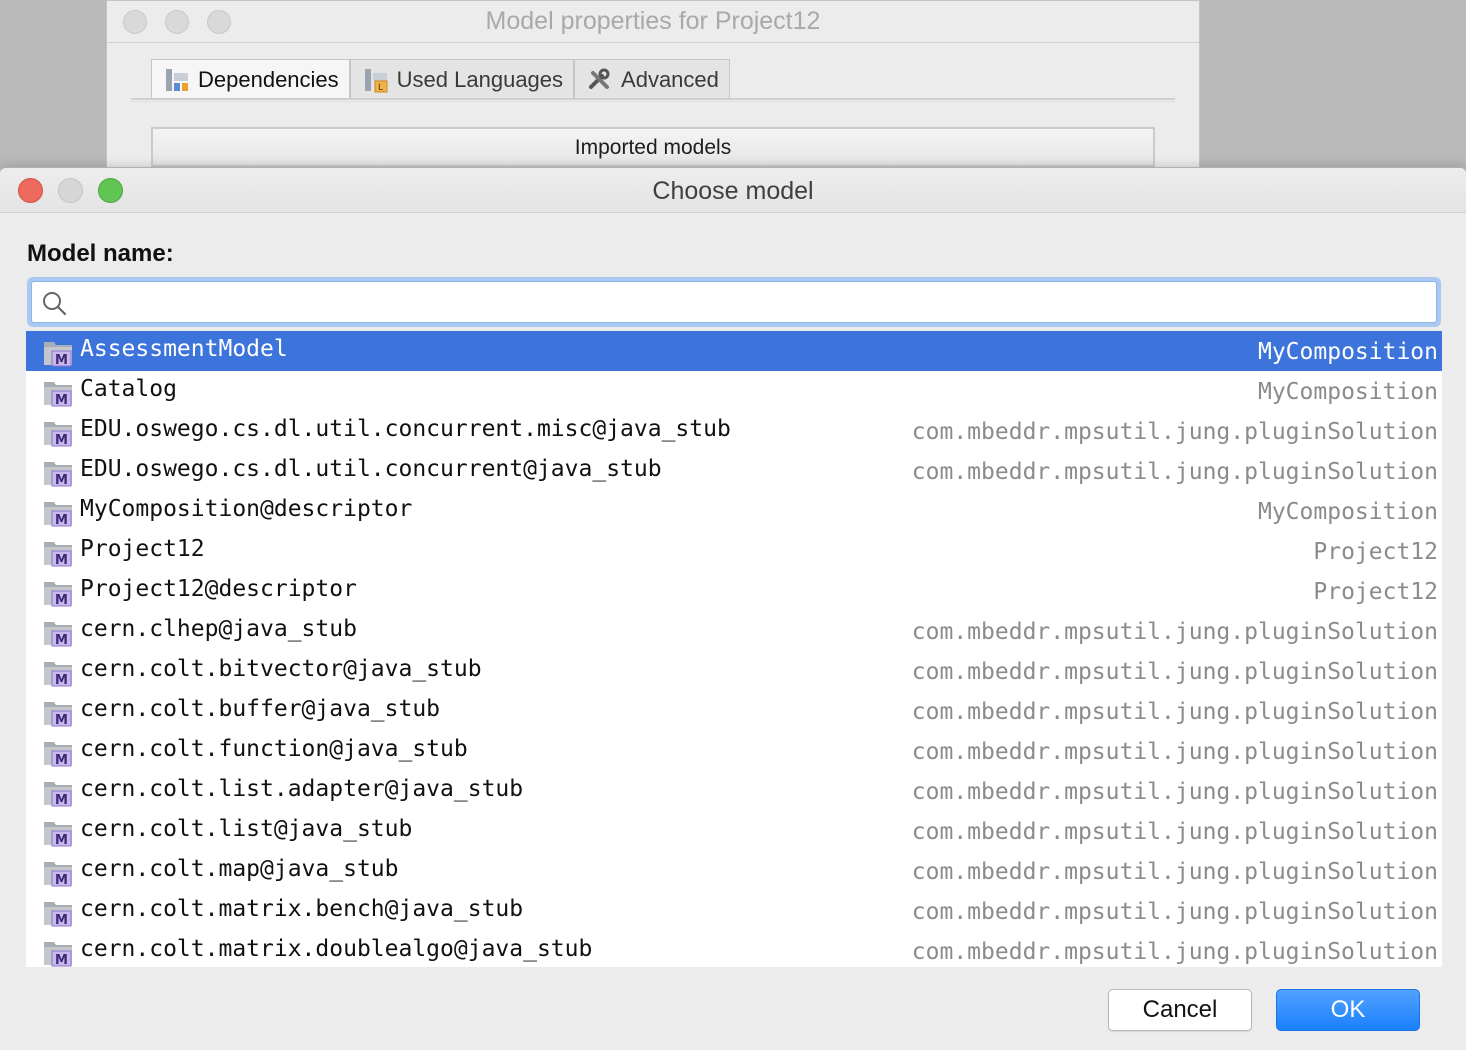  Describe the element at coordinates (1180, 1010) in the screenshot. I see `cancel-button: Cancel` at that location.